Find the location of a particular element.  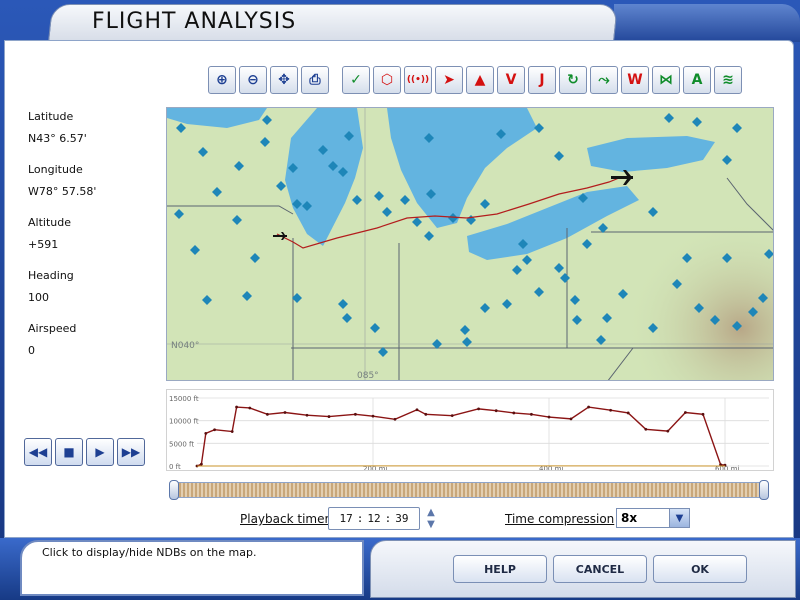

labels-button: A is located at coordinates (697, 80).